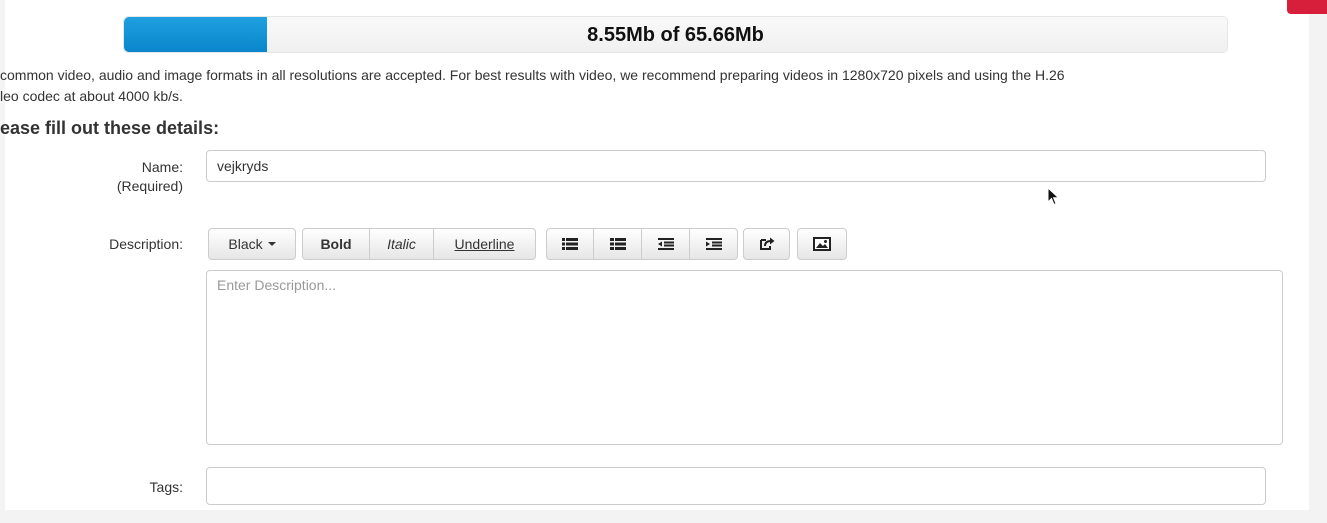 The width and height of the screenshot is (1327, 523). I want to click on bullet-list-button, so click(570, 244).